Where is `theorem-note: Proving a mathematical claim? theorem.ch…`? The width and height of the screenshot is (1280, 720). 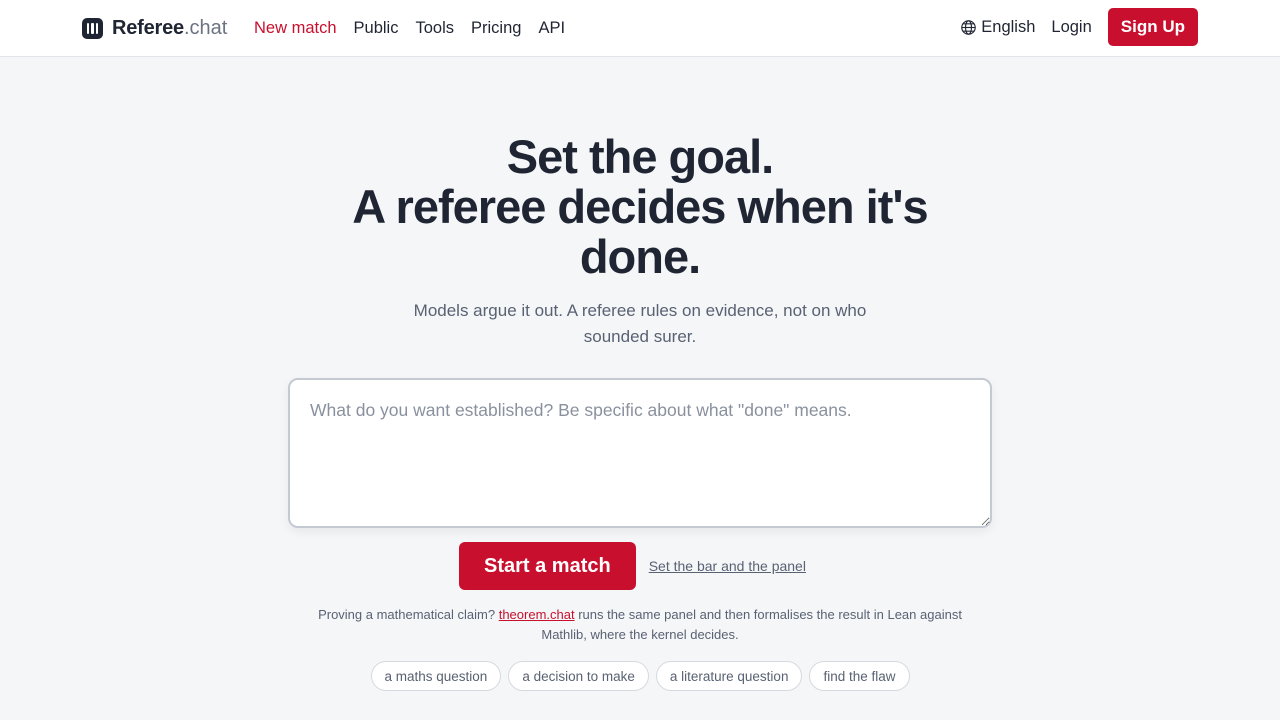 theorem-note: Proving a mathematical claim? theorem.ch… is located at coordinates (640, 624).